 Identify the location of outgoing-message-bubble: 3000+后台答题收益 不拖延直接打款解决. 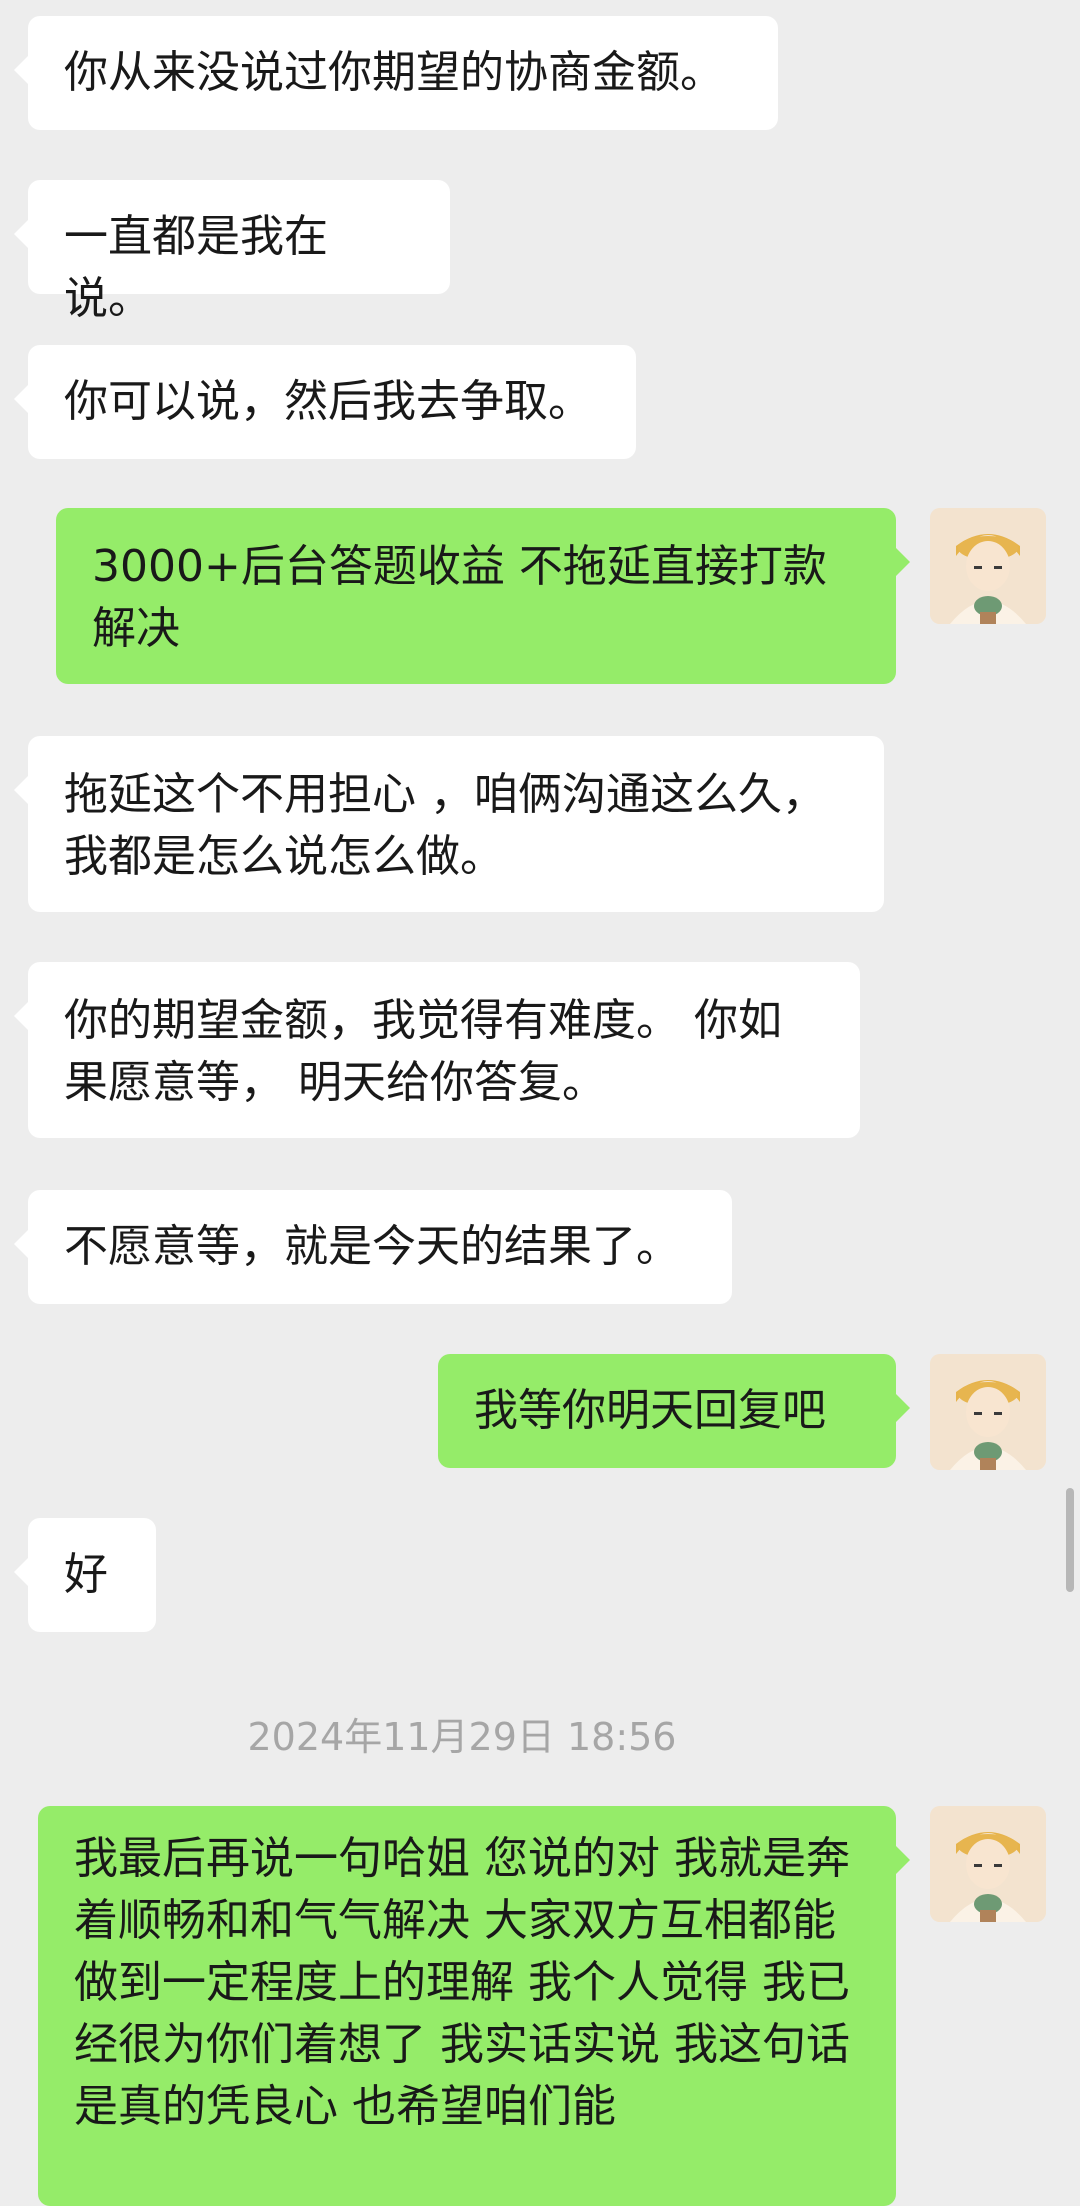
(483, 596).